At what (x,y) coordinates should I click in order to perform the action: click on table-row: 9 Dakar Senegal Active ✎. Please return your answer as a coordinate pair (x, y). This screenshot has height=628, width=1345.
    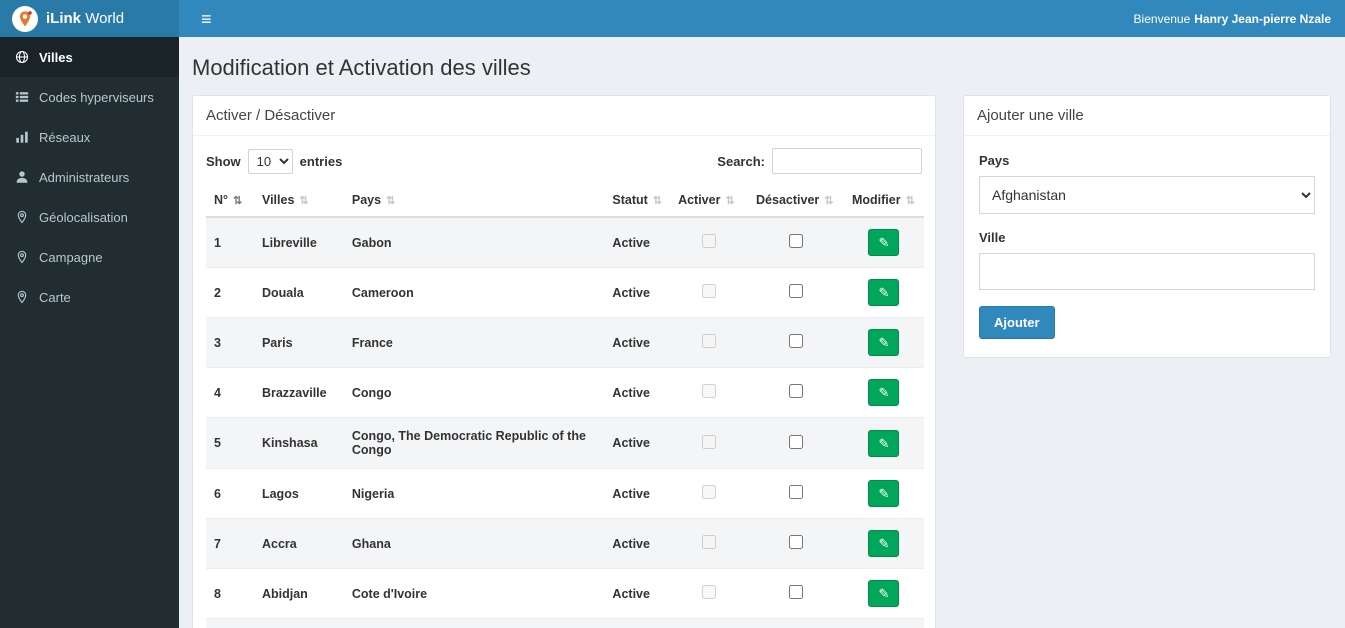
    Looking at the image, I should click on (565, 623).